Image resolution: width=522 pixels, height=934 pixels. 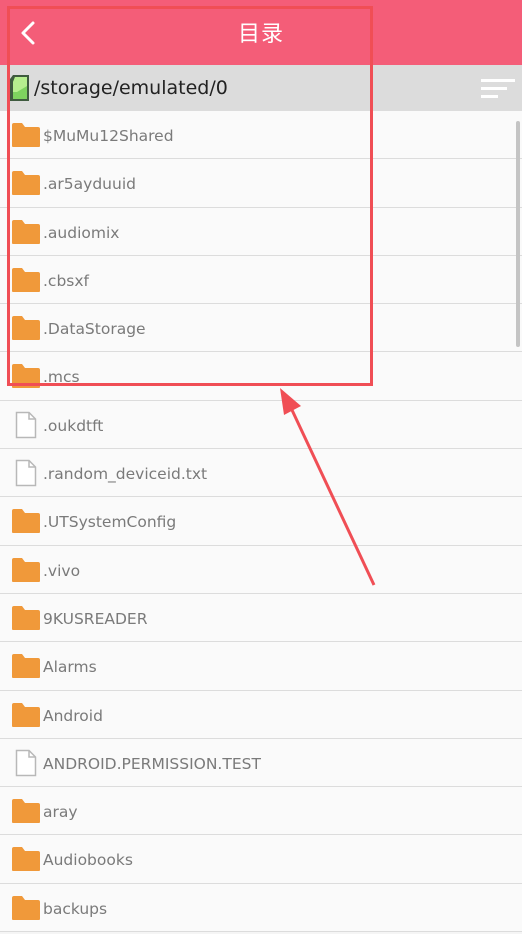 What do you see at coordinates (261, 425) in the screenshot?
I see `list-item: .oukdtft` at bounding box center [261, 425].